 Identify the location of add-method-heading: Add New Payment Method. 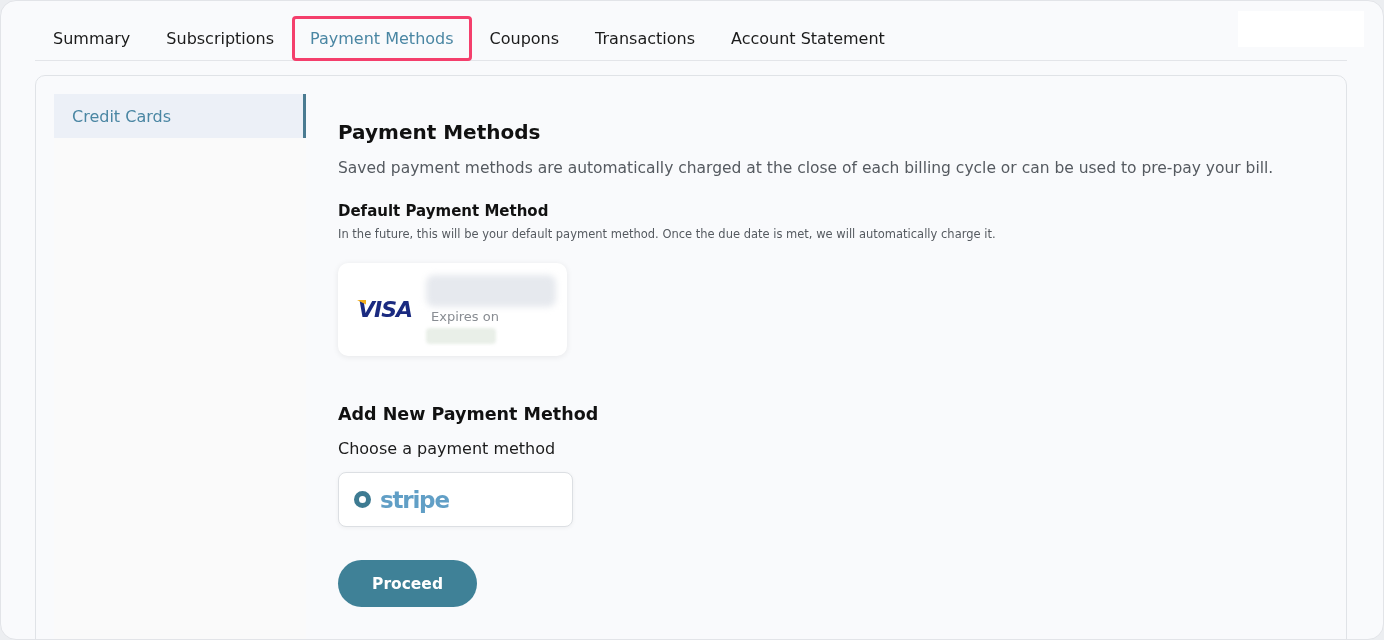
(468, 414).